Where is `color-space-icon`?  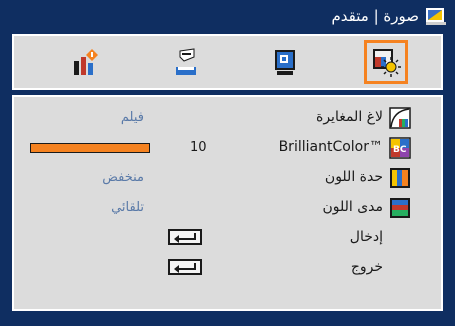 color-space-icon is located at coordinates (400, 208).